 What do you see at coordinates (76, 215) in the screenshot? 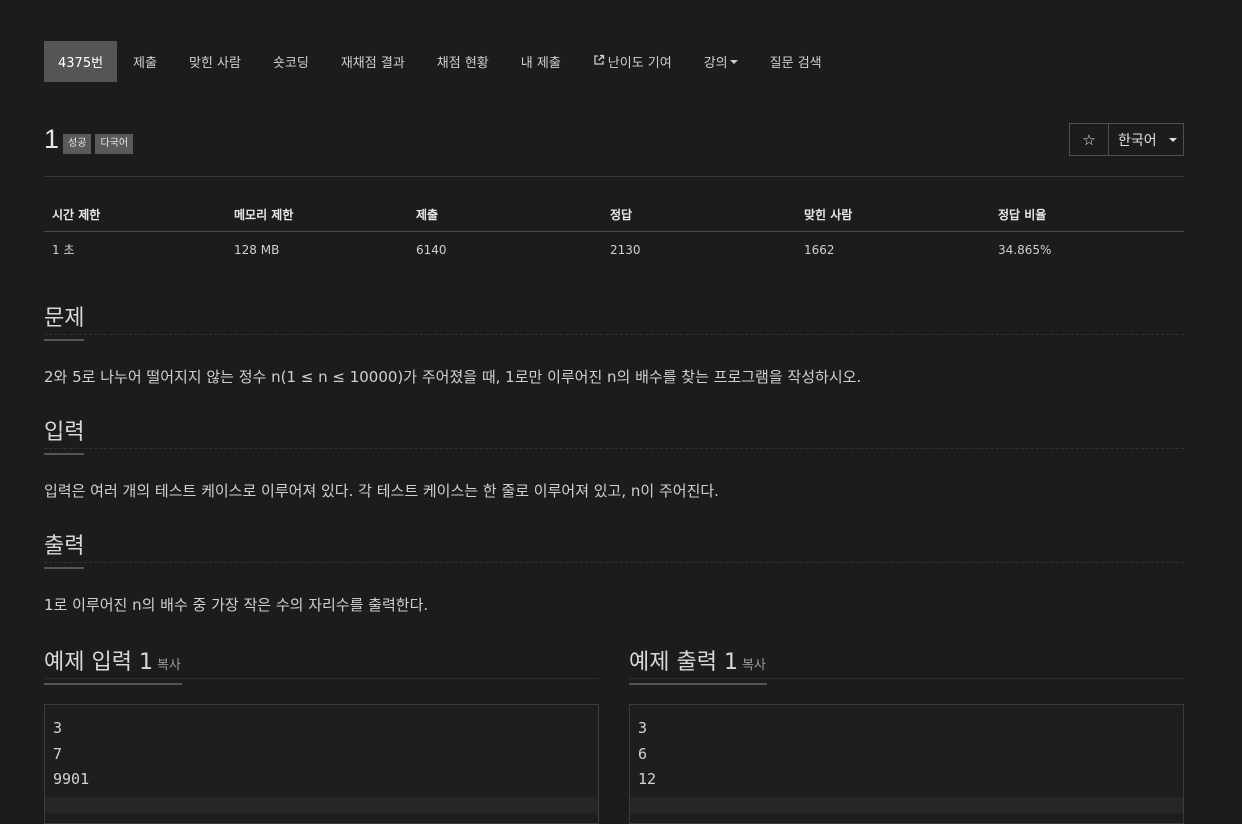
I see `table-header: 시간 제한` at bounding box center [76, 215].